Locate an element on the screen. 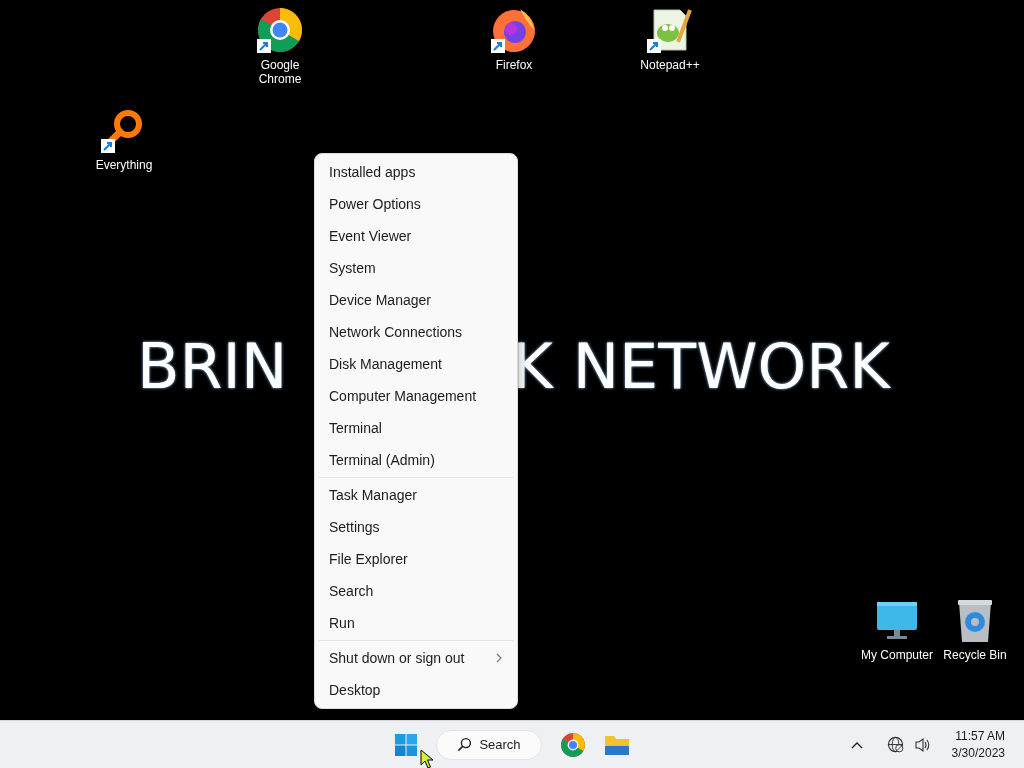  menu-item: Shut down or sign out is located at coordinates (416, 658).